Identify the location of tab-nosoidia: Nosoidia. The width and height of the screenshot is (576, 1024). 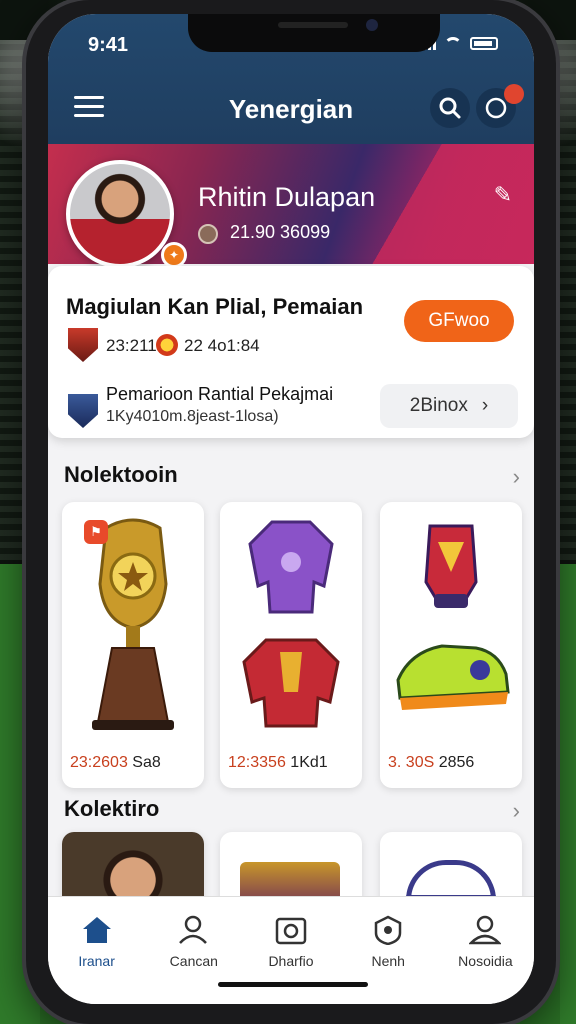
(485, 950).